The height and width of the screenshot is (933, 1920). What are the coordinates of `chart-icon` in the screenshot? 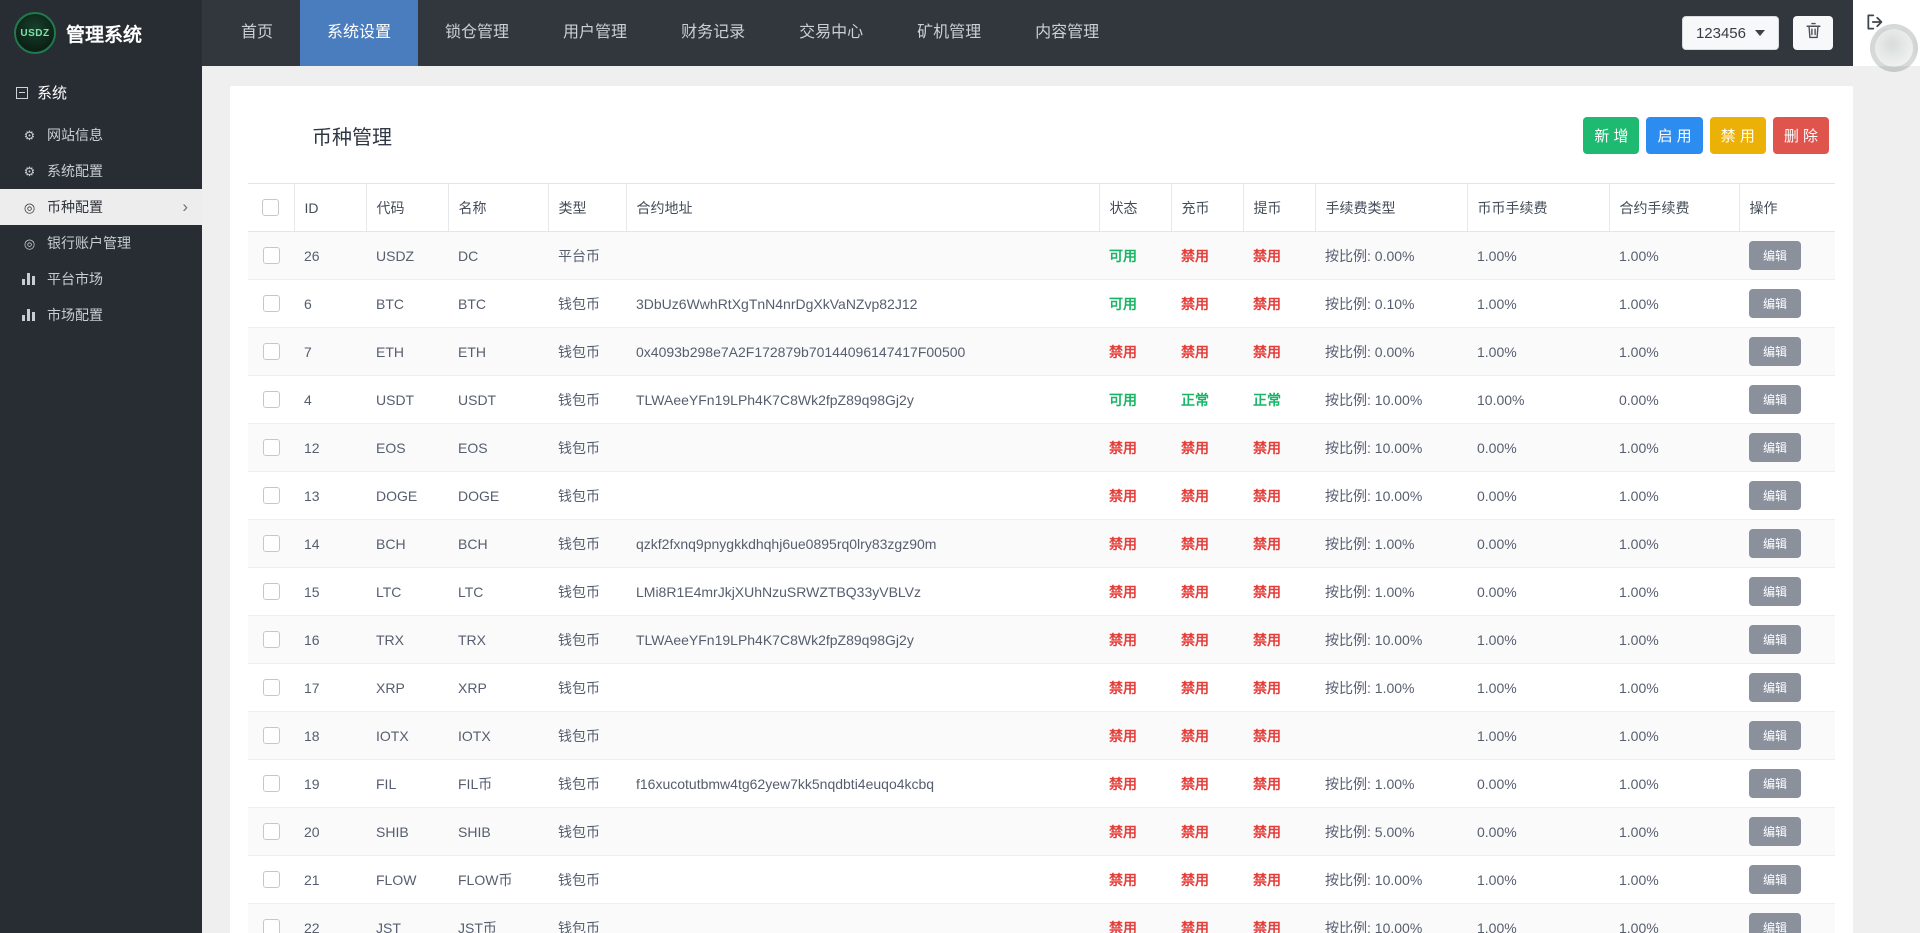 It's located at (29, 315).